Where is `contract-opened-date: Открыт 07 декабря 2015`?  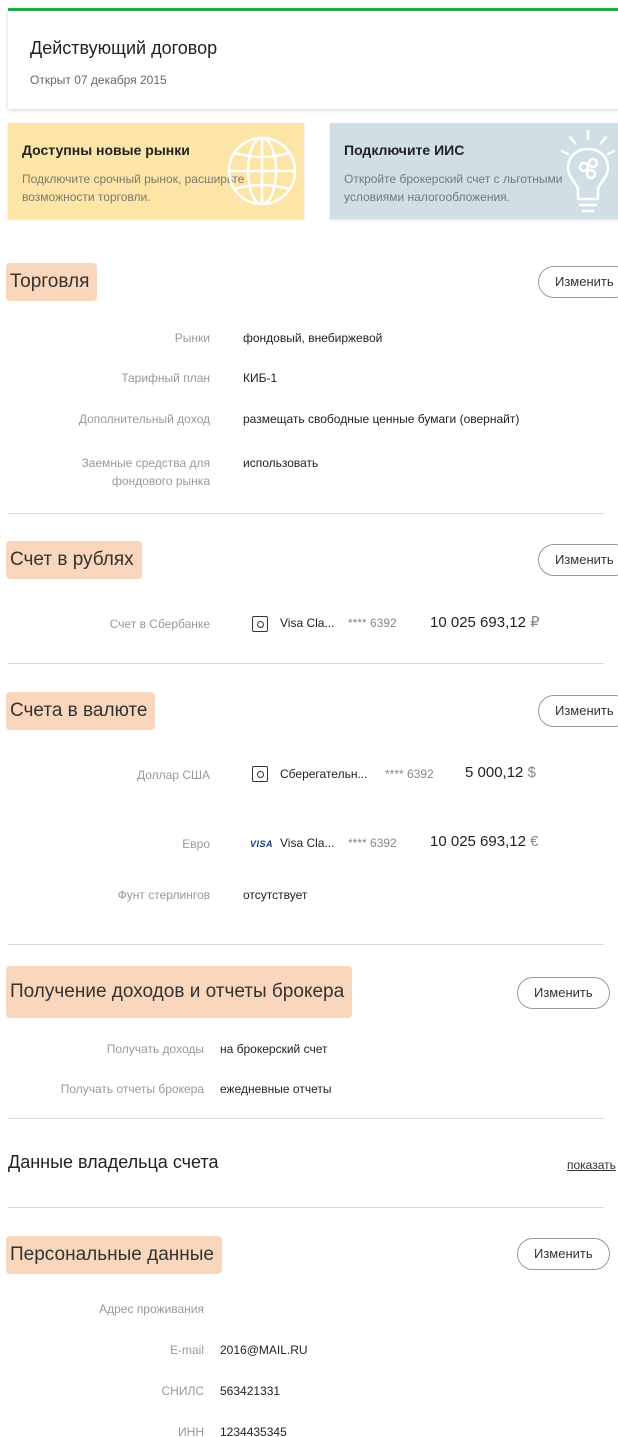
contract-opened-date: Открыт 07 декабря 2015 is located at coordinates (98, 80).